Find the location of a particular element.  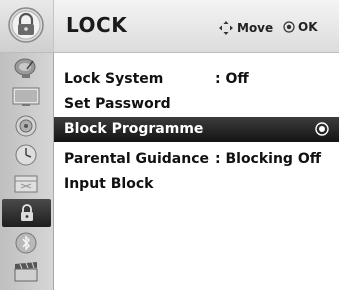

sidebar-item-picture is located at coordinates (26, 96).